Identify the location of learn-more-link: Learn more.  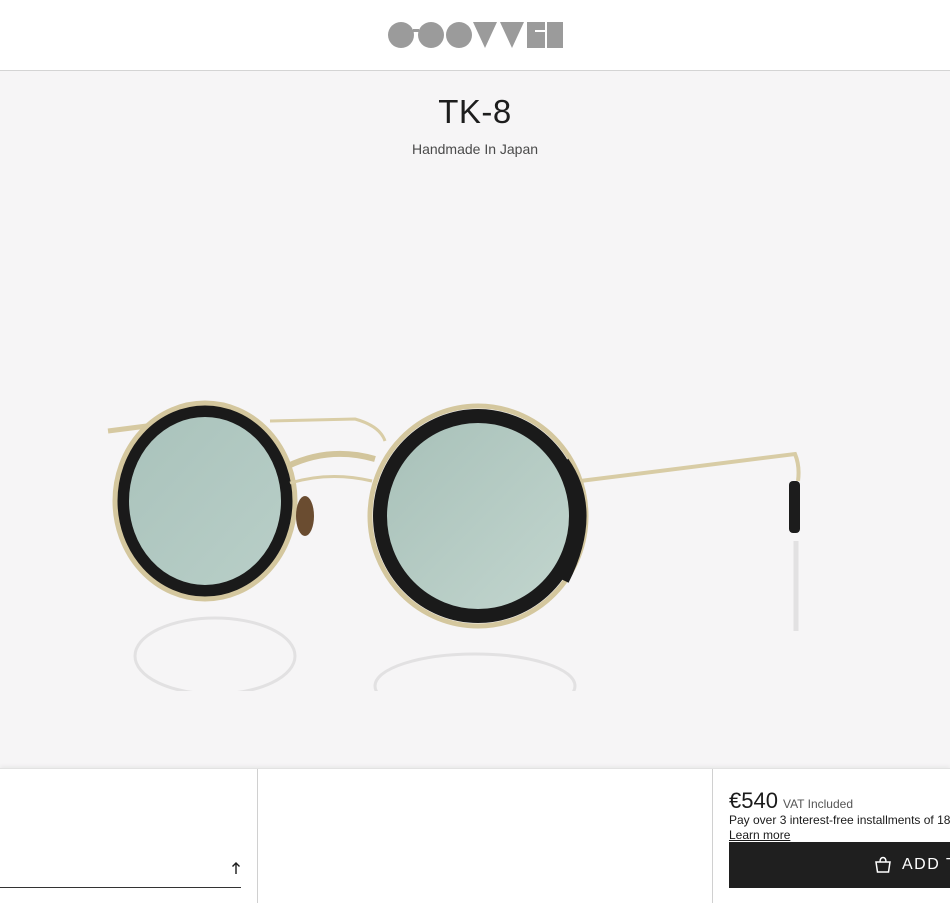
(759, 835).